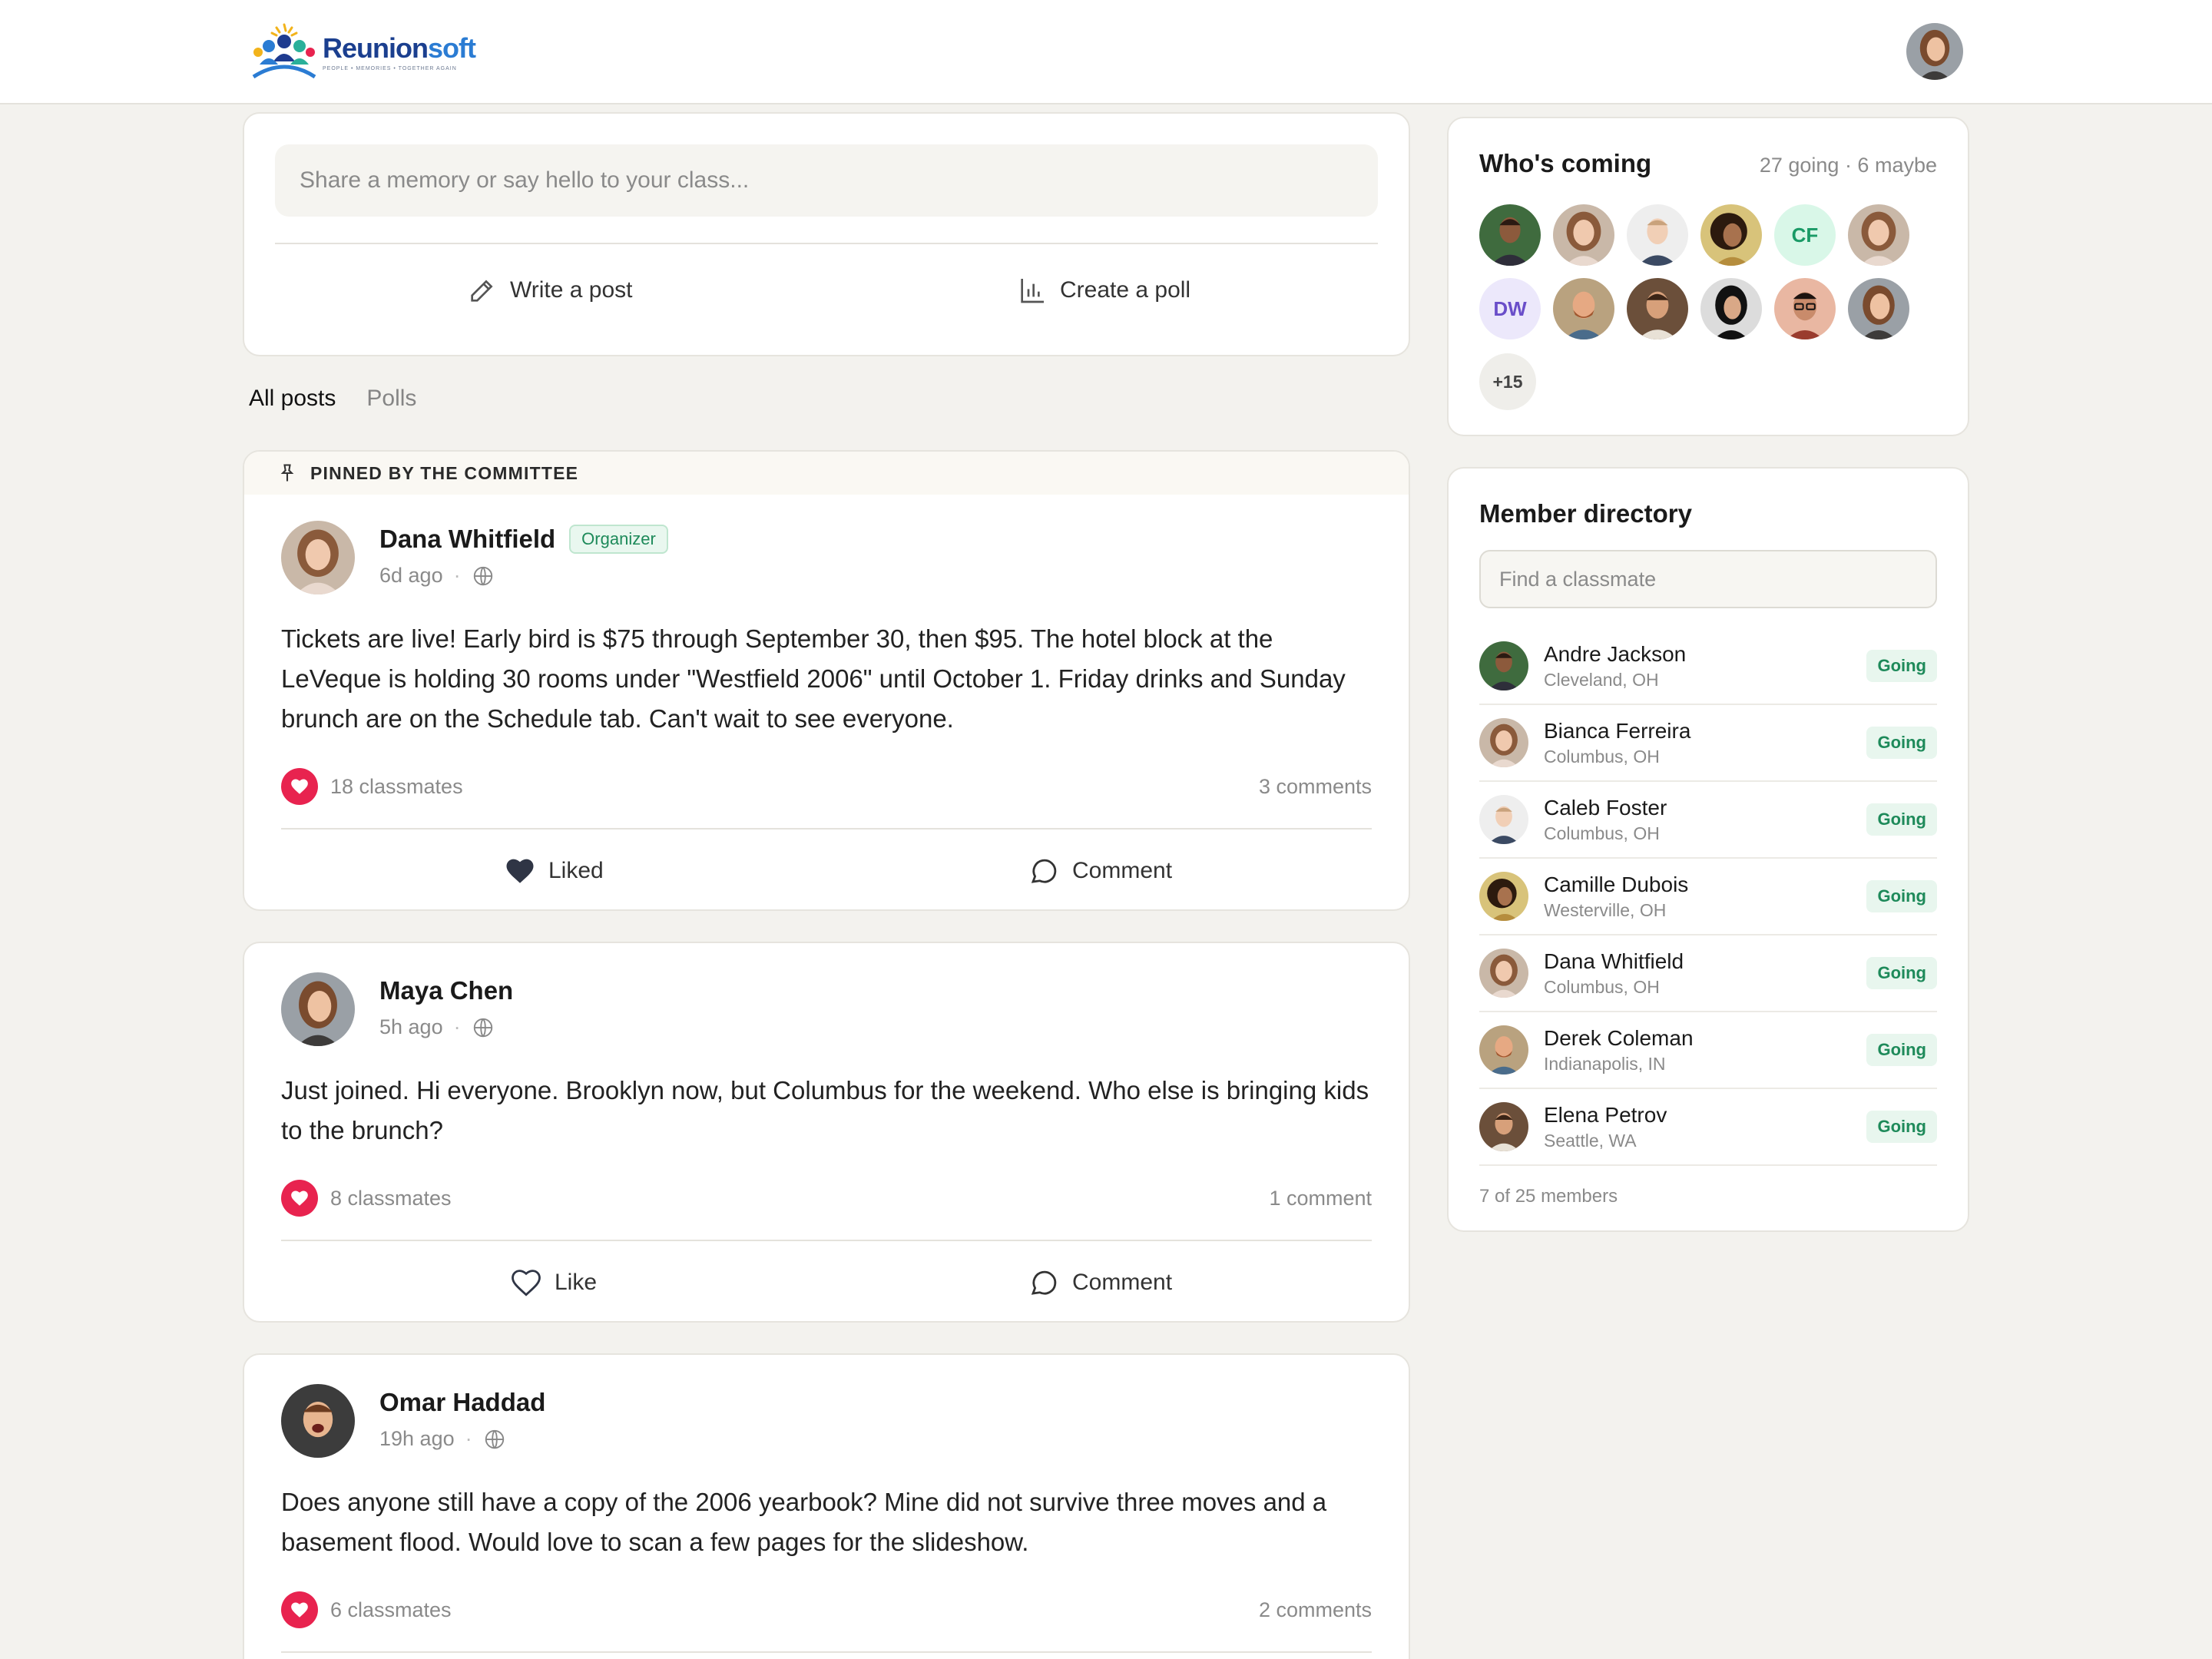 This screenshot has height=1659, width=2212. What do you see at coordinates (1605, 909) in the screenshot?
I see `member-location: Westerville, OH` at bounding box center [1605, 909].